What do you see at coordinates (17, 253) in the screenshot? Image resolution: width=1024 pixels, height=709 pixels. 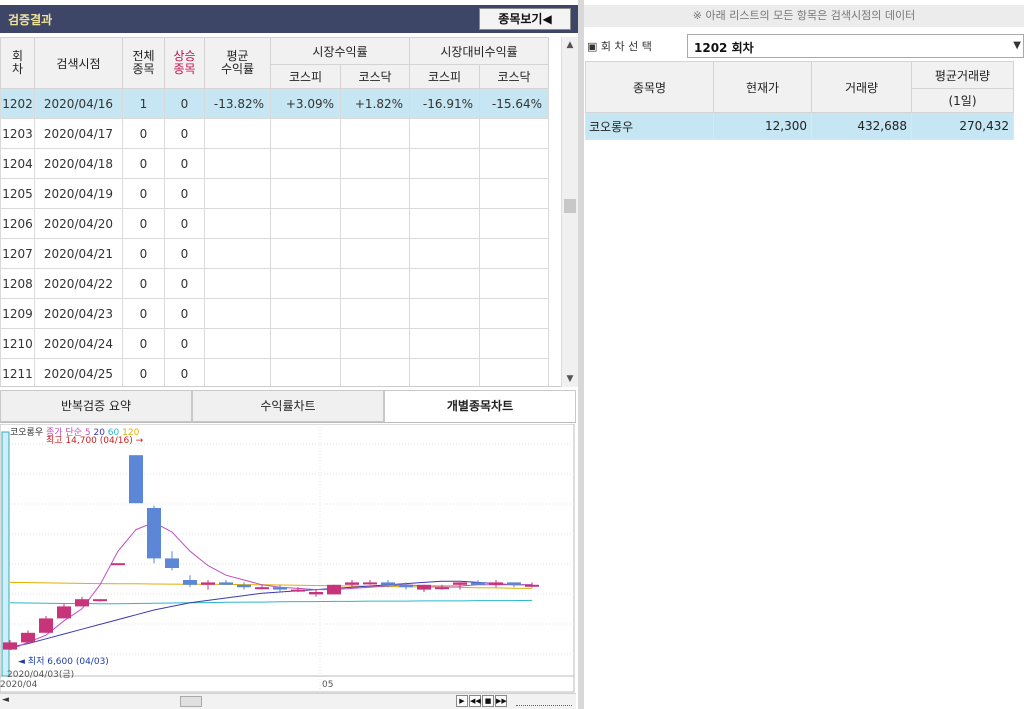 I see `round-cell: 1207` at bounding box center [17, 253].